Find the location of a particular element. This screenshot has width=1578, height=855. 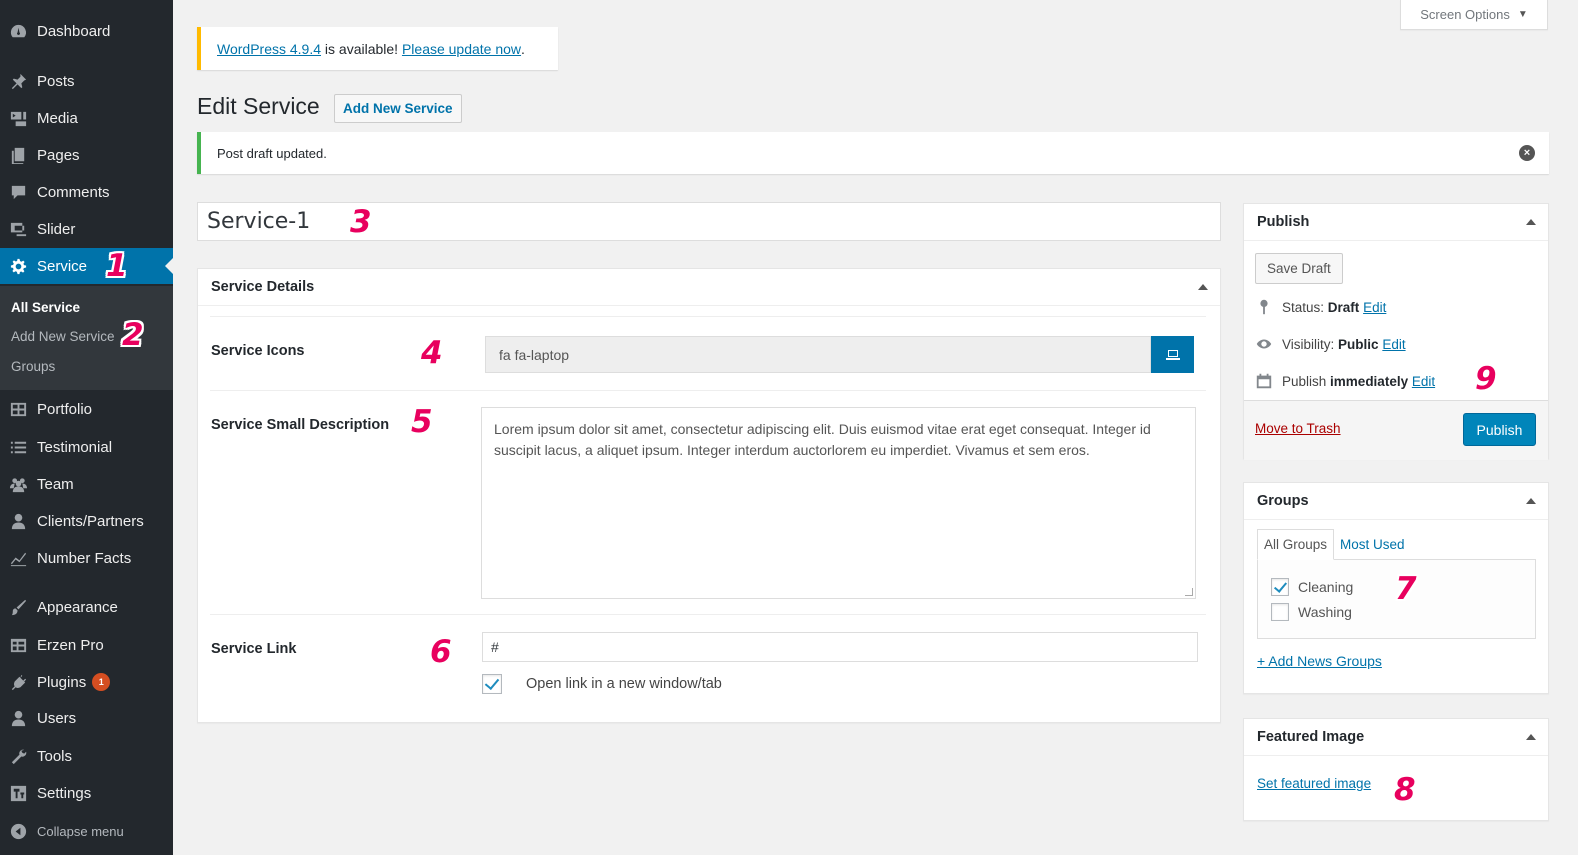

add-new-group-link: + Add News Groups is located at coordinates (1319, 661).